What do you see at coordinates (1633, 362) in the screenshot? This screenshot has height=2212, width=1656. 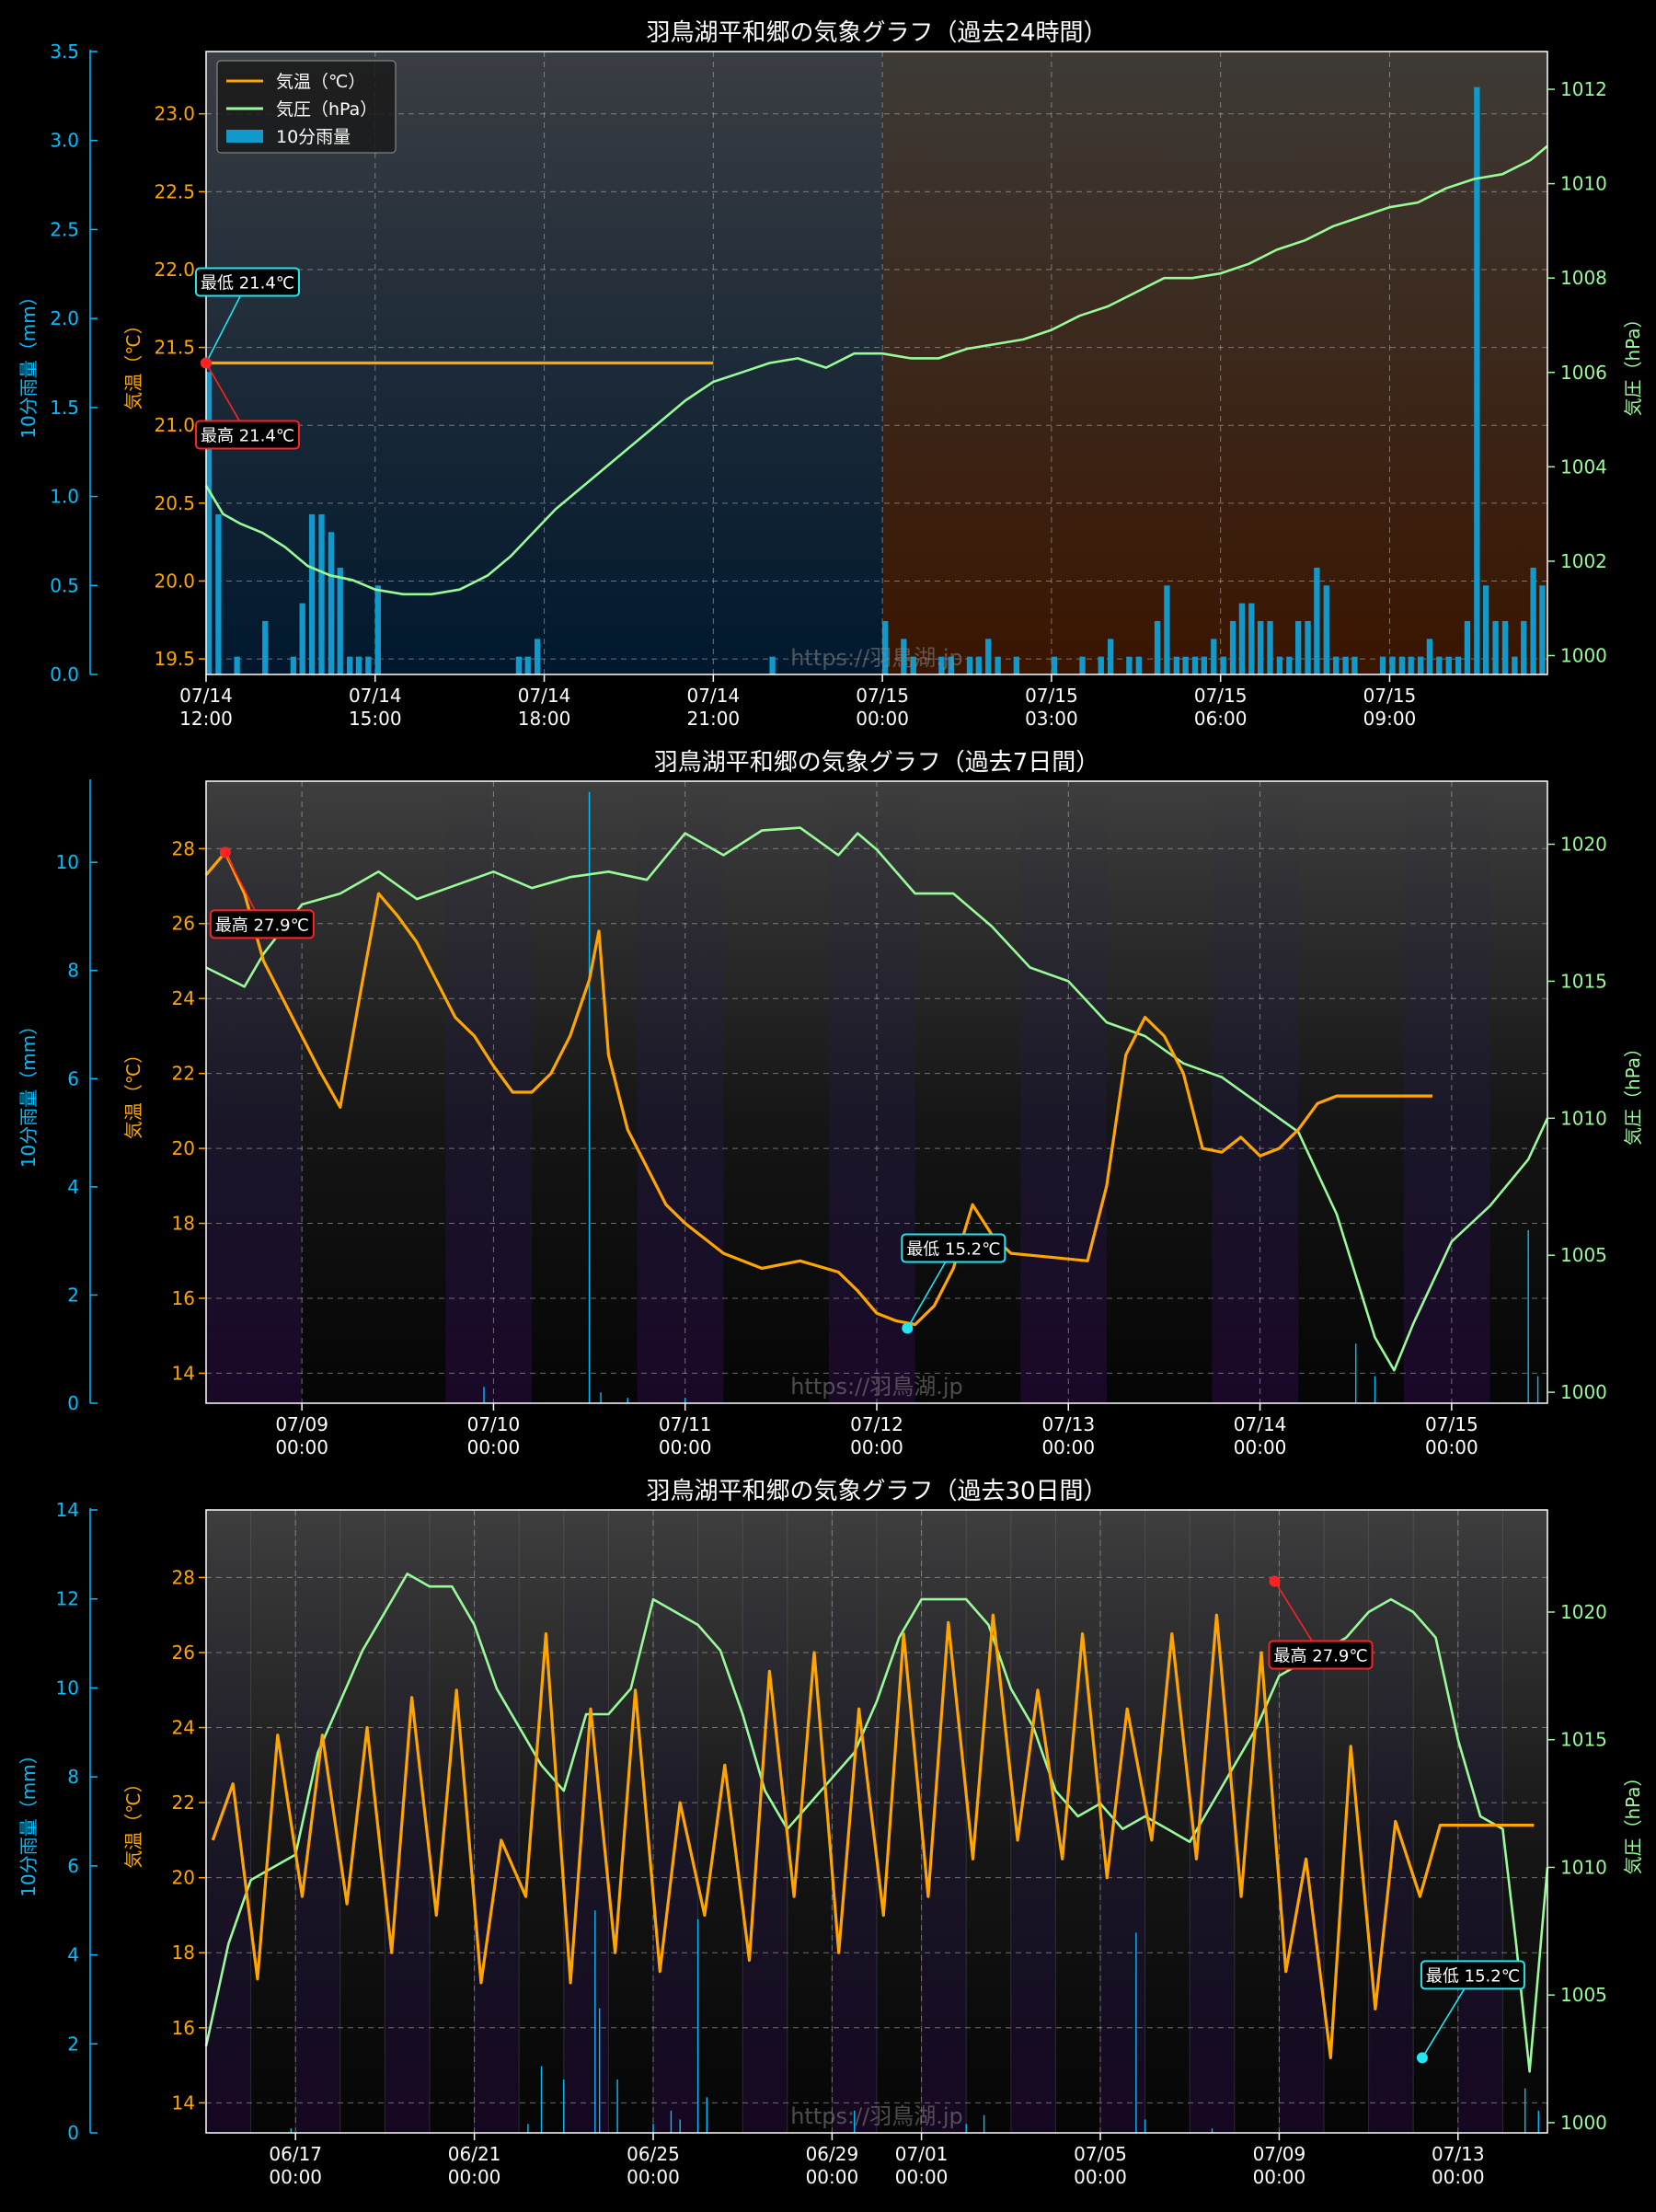 I see `pressure-axis-label: 気圧（hPa）` at bounding box center [1633, 362].